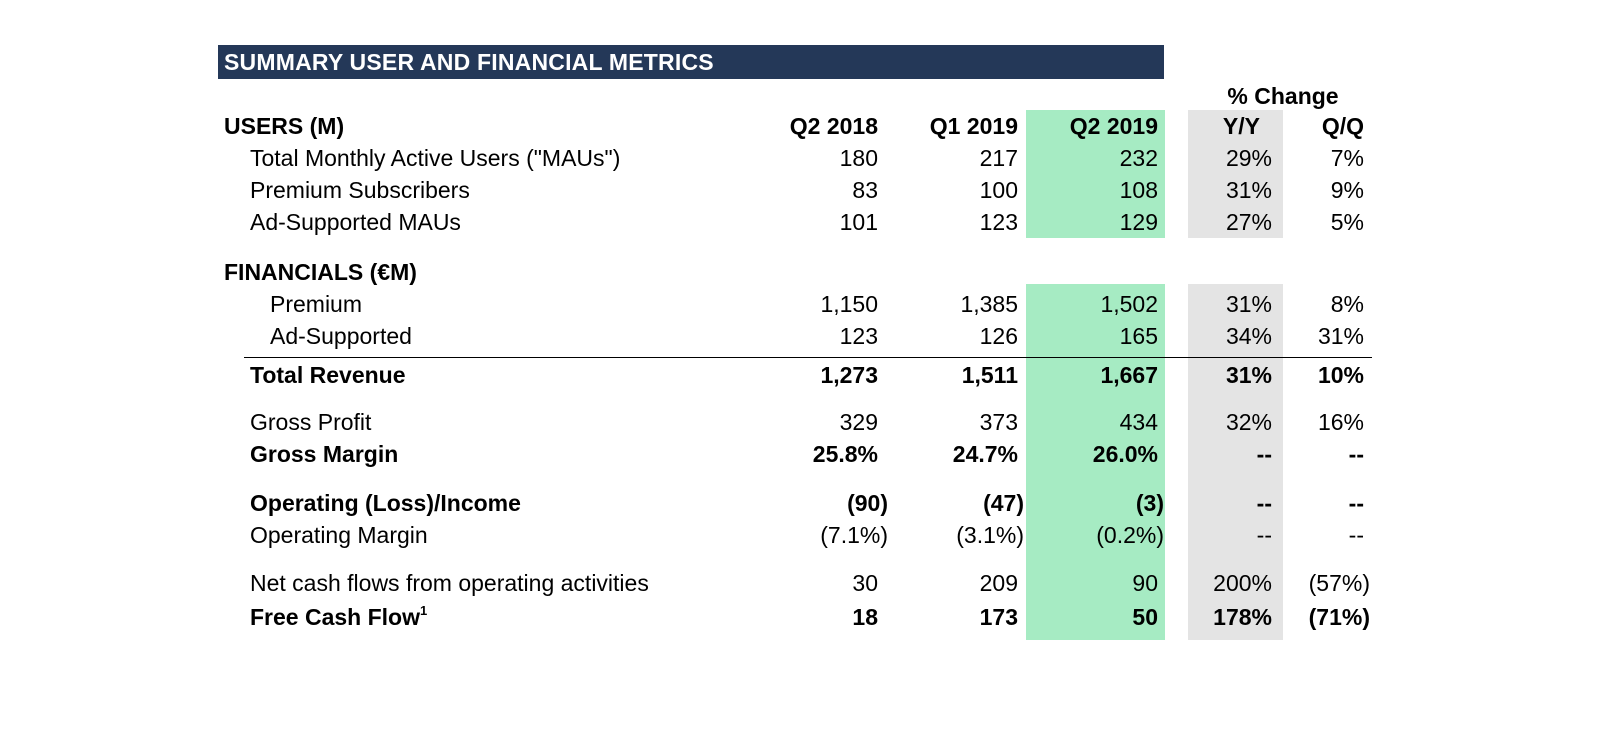 The image size is (1604, 746). I want to click on row-label: Premium, so click(316, 304).